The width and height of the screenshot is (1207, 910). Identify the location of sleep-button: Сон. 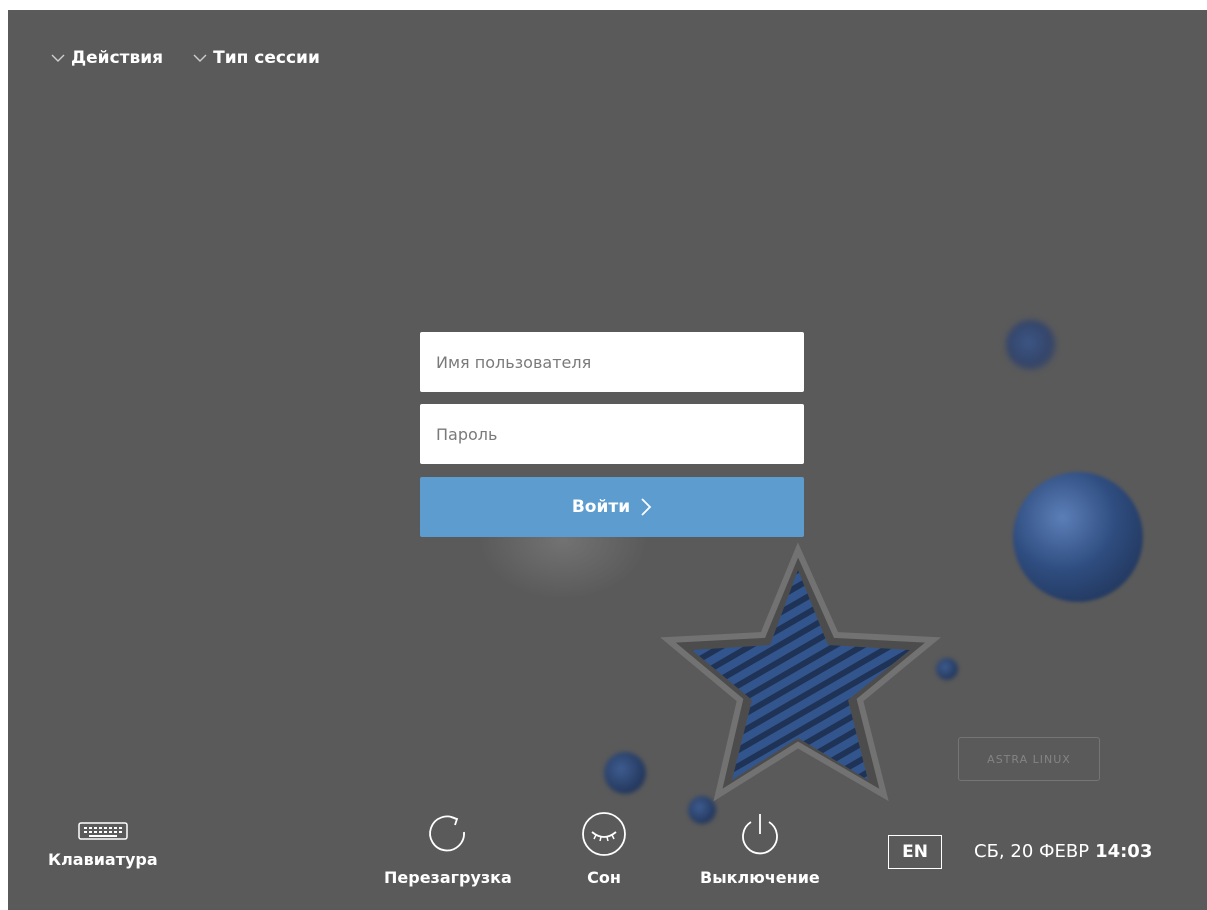
(604, 848).